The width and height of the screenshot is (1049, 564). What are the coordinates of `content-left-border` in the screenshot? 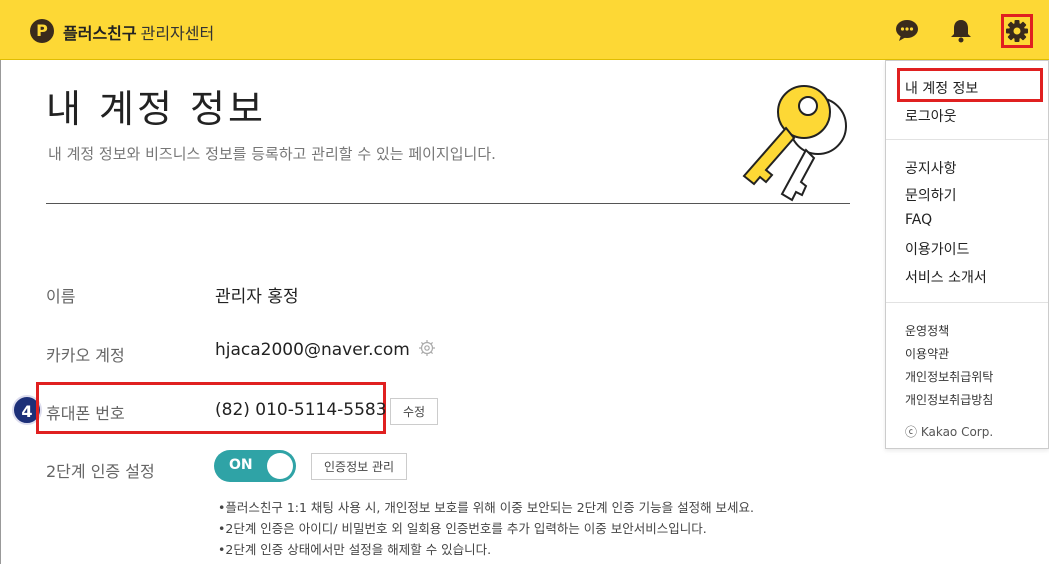 It's located at (0, 312).